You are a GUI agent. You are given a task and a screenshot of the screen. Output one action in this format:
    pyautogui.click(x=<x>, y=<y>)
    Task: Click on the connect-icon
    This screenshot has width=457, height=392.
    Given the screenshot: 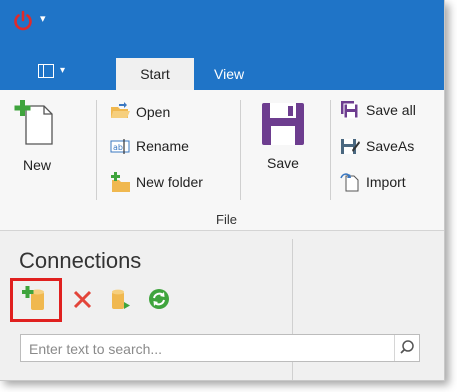 What is the action you would take?
    pyautogui.click(x=119, y=299)
    